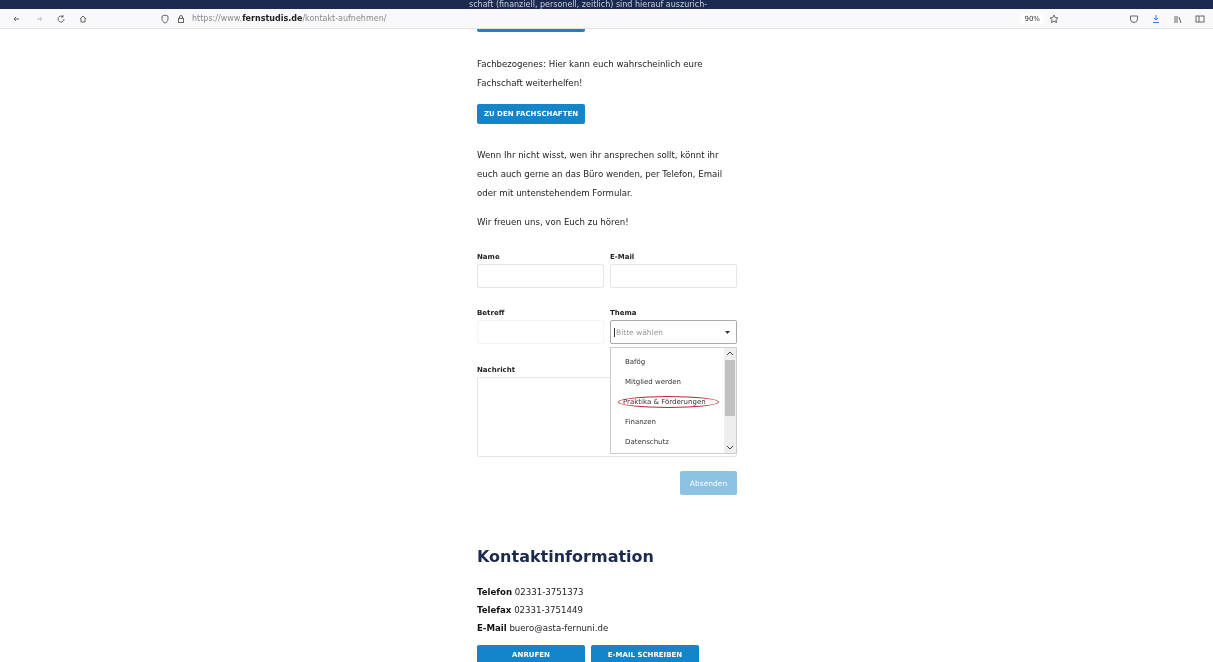  What do you see at coordinates (543, 628) in the screenshot?
I see `contact-line: E-Mail buero@asta-fernuni.de` at bounding box center [543, 628].